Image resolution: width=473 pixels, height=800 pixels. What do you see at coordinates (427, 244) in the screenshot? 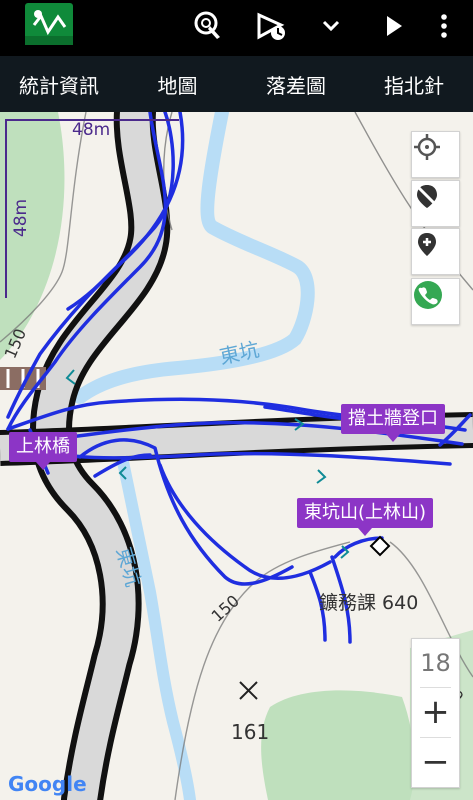
I see `add-waypoint-icon` at bounding box center [427, 244].